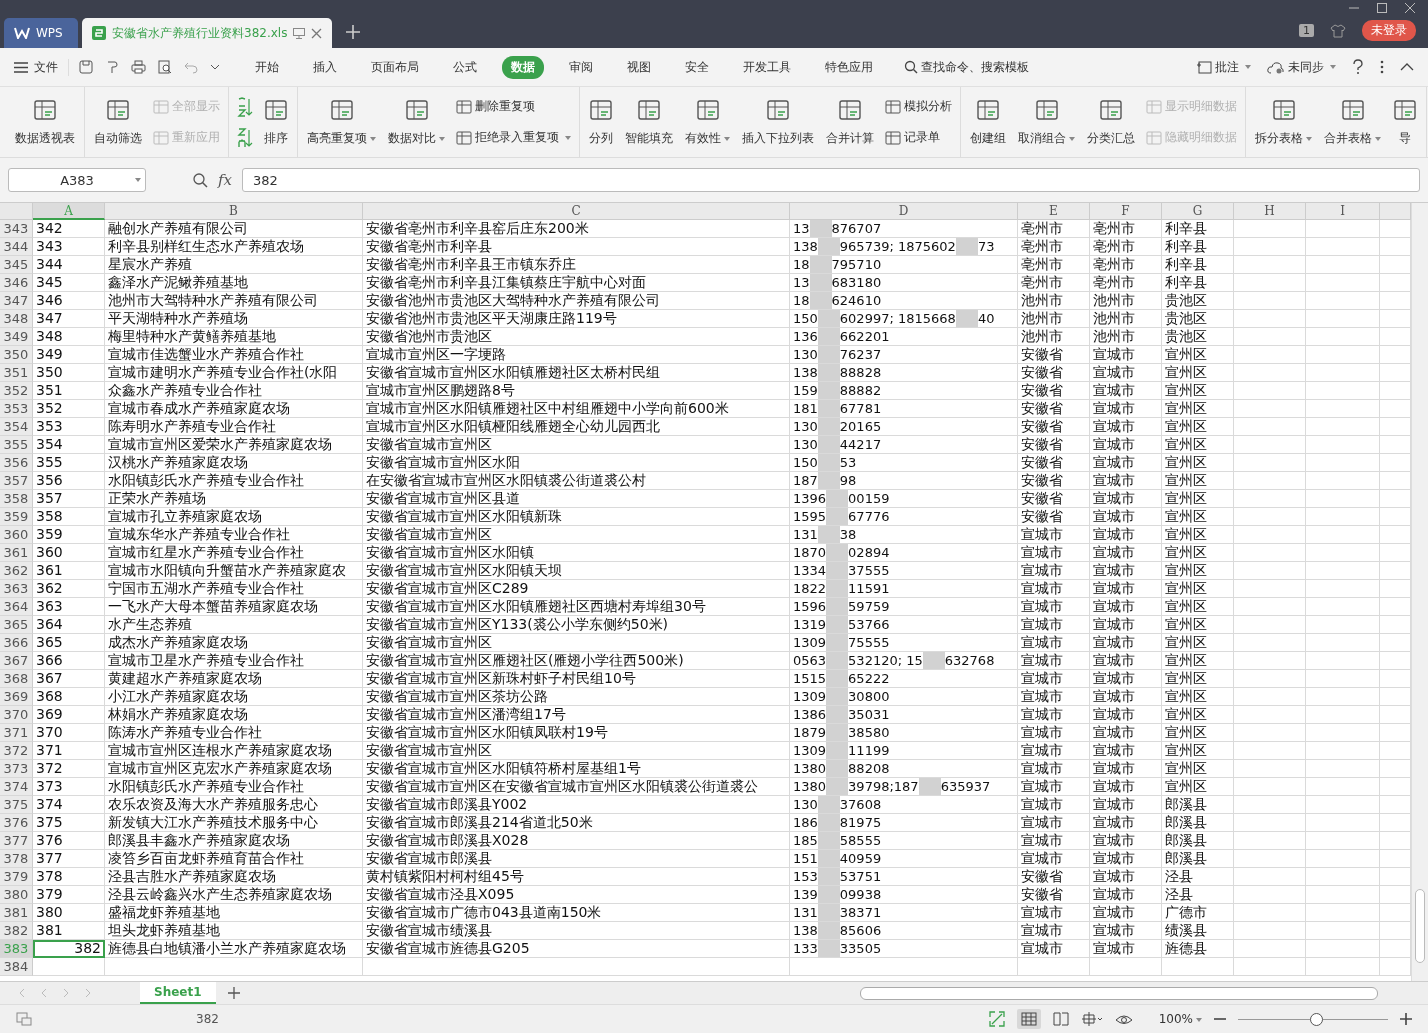 This screenshot has width=1428, height=1033. I want to click on ribbon-tab: 特色应用, so click(849, 67).